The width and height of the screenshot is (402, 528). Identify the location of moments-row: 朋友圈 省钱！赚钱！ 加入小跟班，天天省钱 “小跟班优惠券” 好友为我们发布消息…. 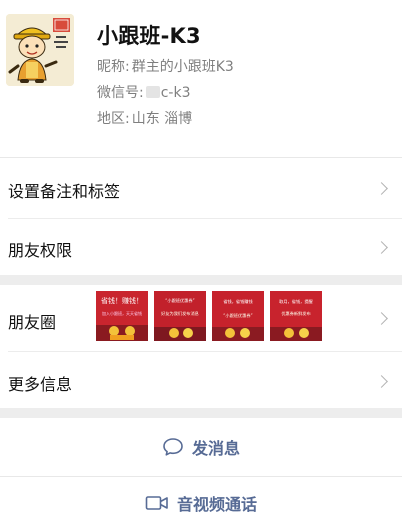
(201, 318).